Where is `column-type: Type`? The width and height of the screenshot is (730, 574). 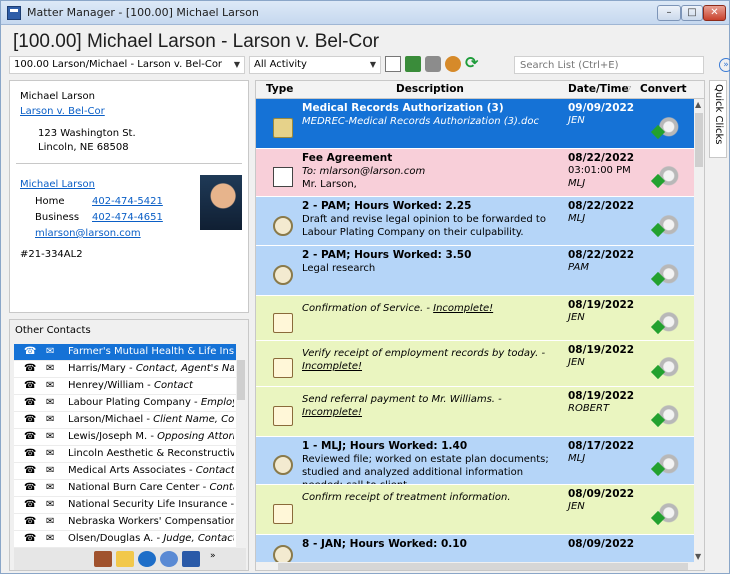 column-type: Type is located at coordinates (279, 89).